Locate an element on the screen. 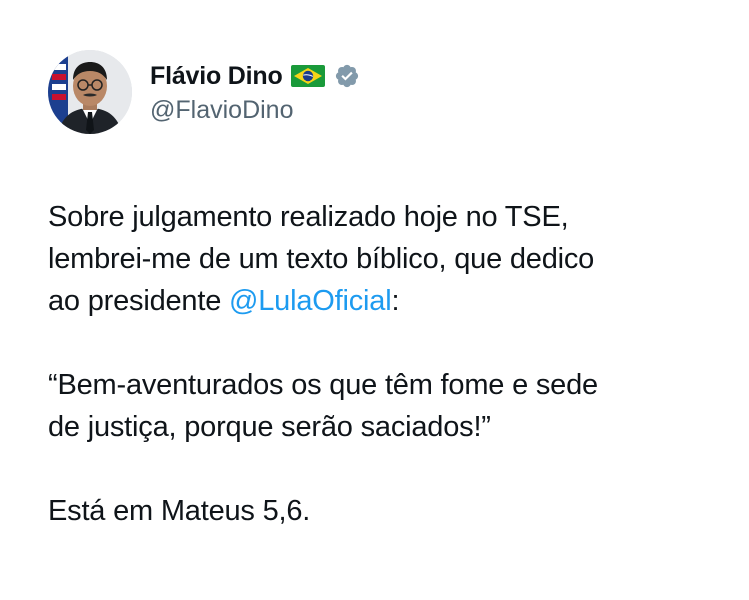 The image size is (749, 600). avatar is located at coordinates (90, 92).